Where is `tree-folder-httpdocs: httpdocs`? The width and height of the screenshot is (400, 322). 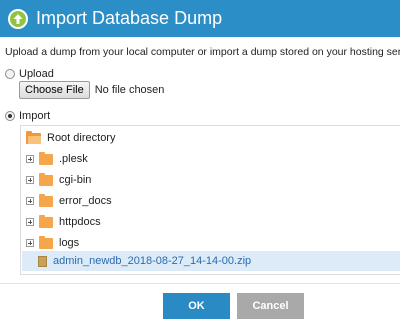 tree-folder-httpdocs: httpdocs is located at coordinates (63, 222).